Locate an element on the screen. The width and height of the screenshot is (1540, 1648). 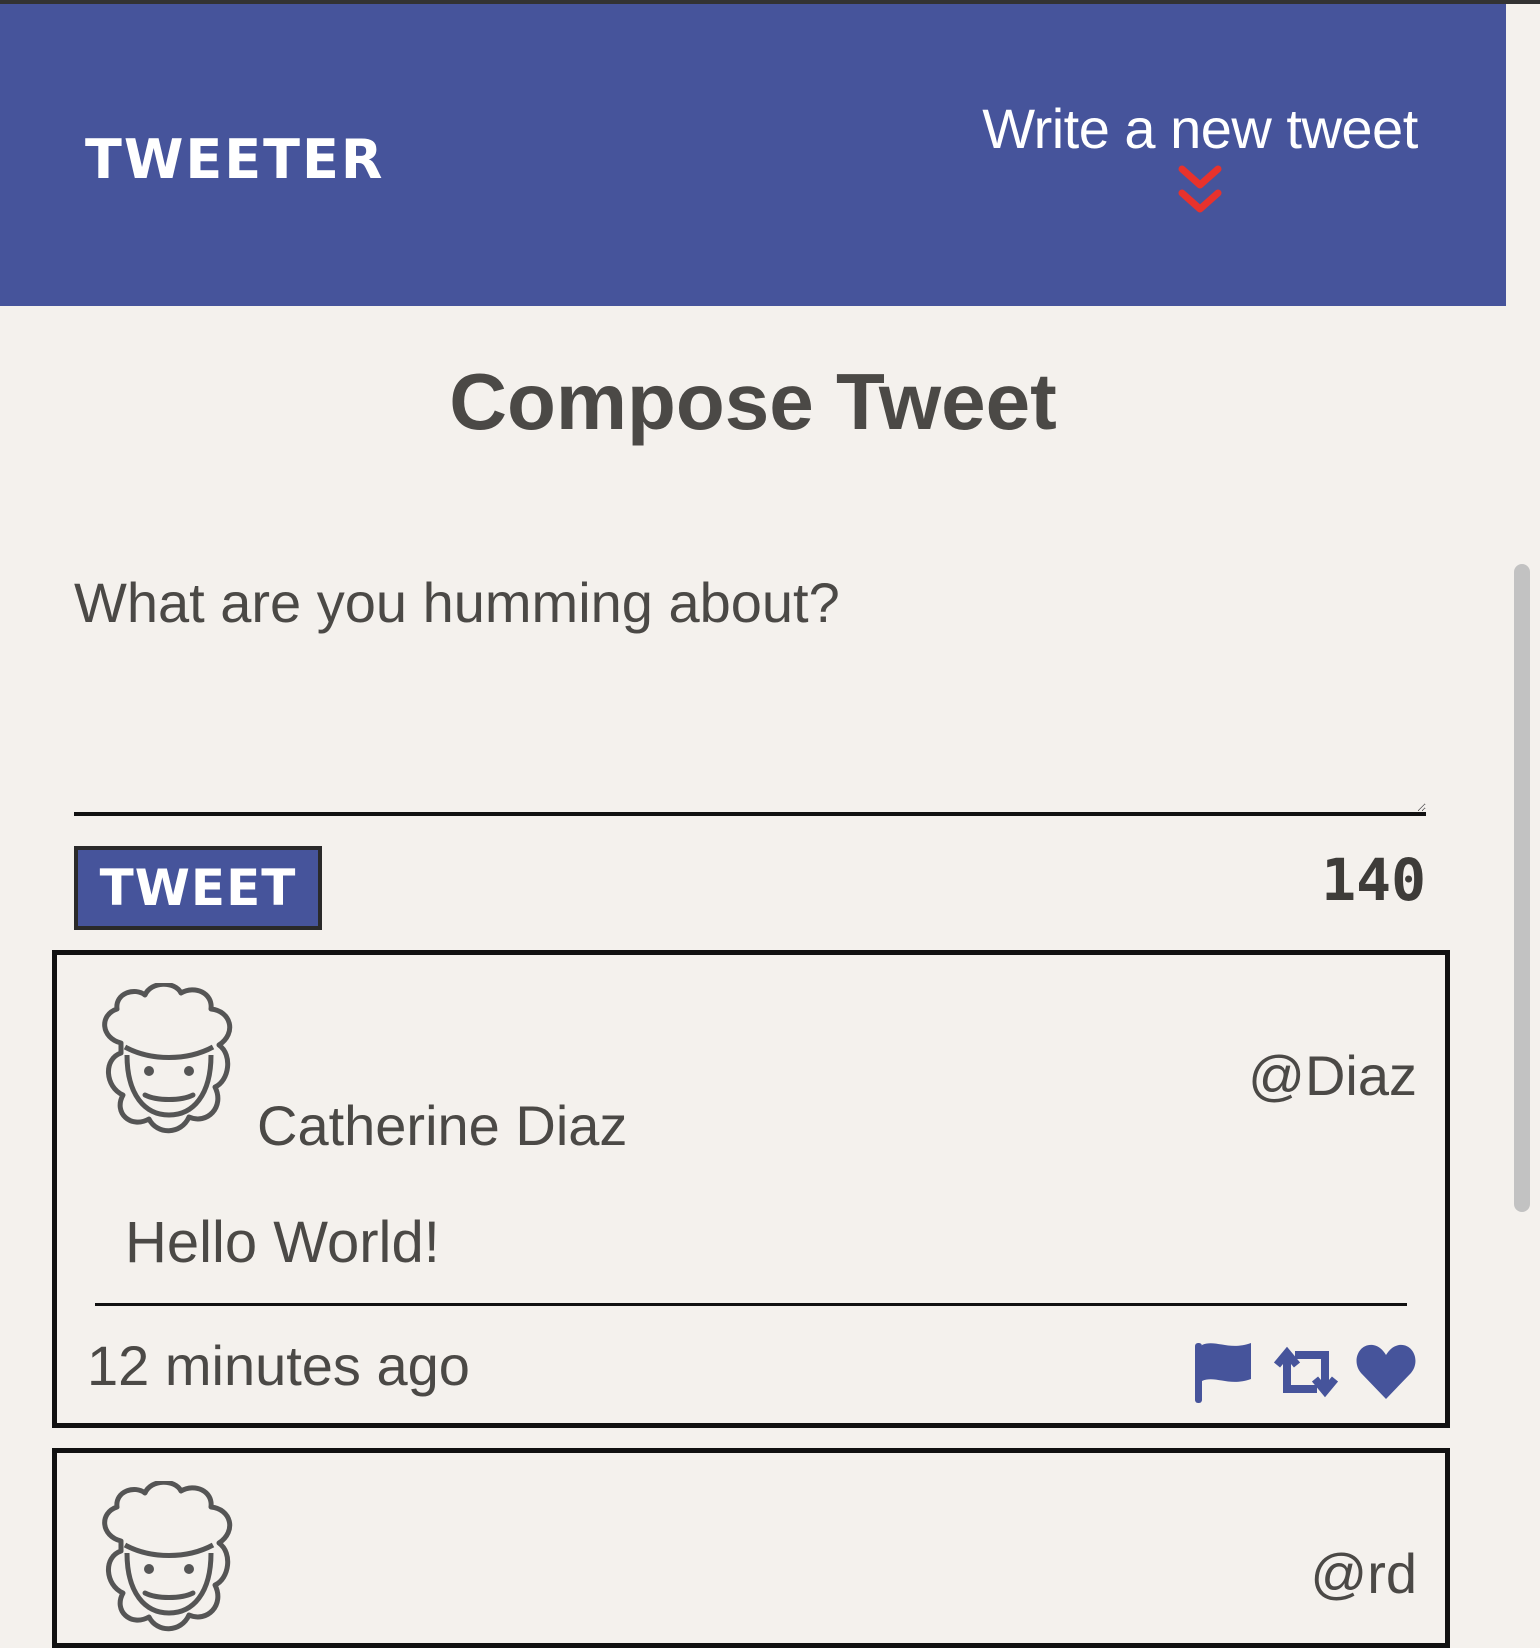
tweet-author-handle: @rd is located at coordinates (1363, 1573).